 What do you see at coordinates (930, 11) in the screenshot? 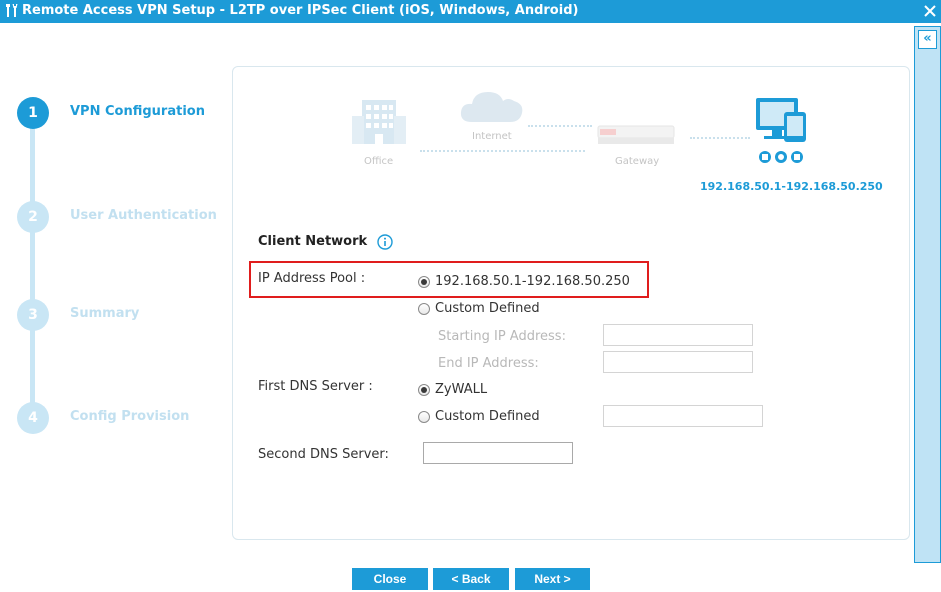
I see `close-icon` at bounding box center [930, 11].